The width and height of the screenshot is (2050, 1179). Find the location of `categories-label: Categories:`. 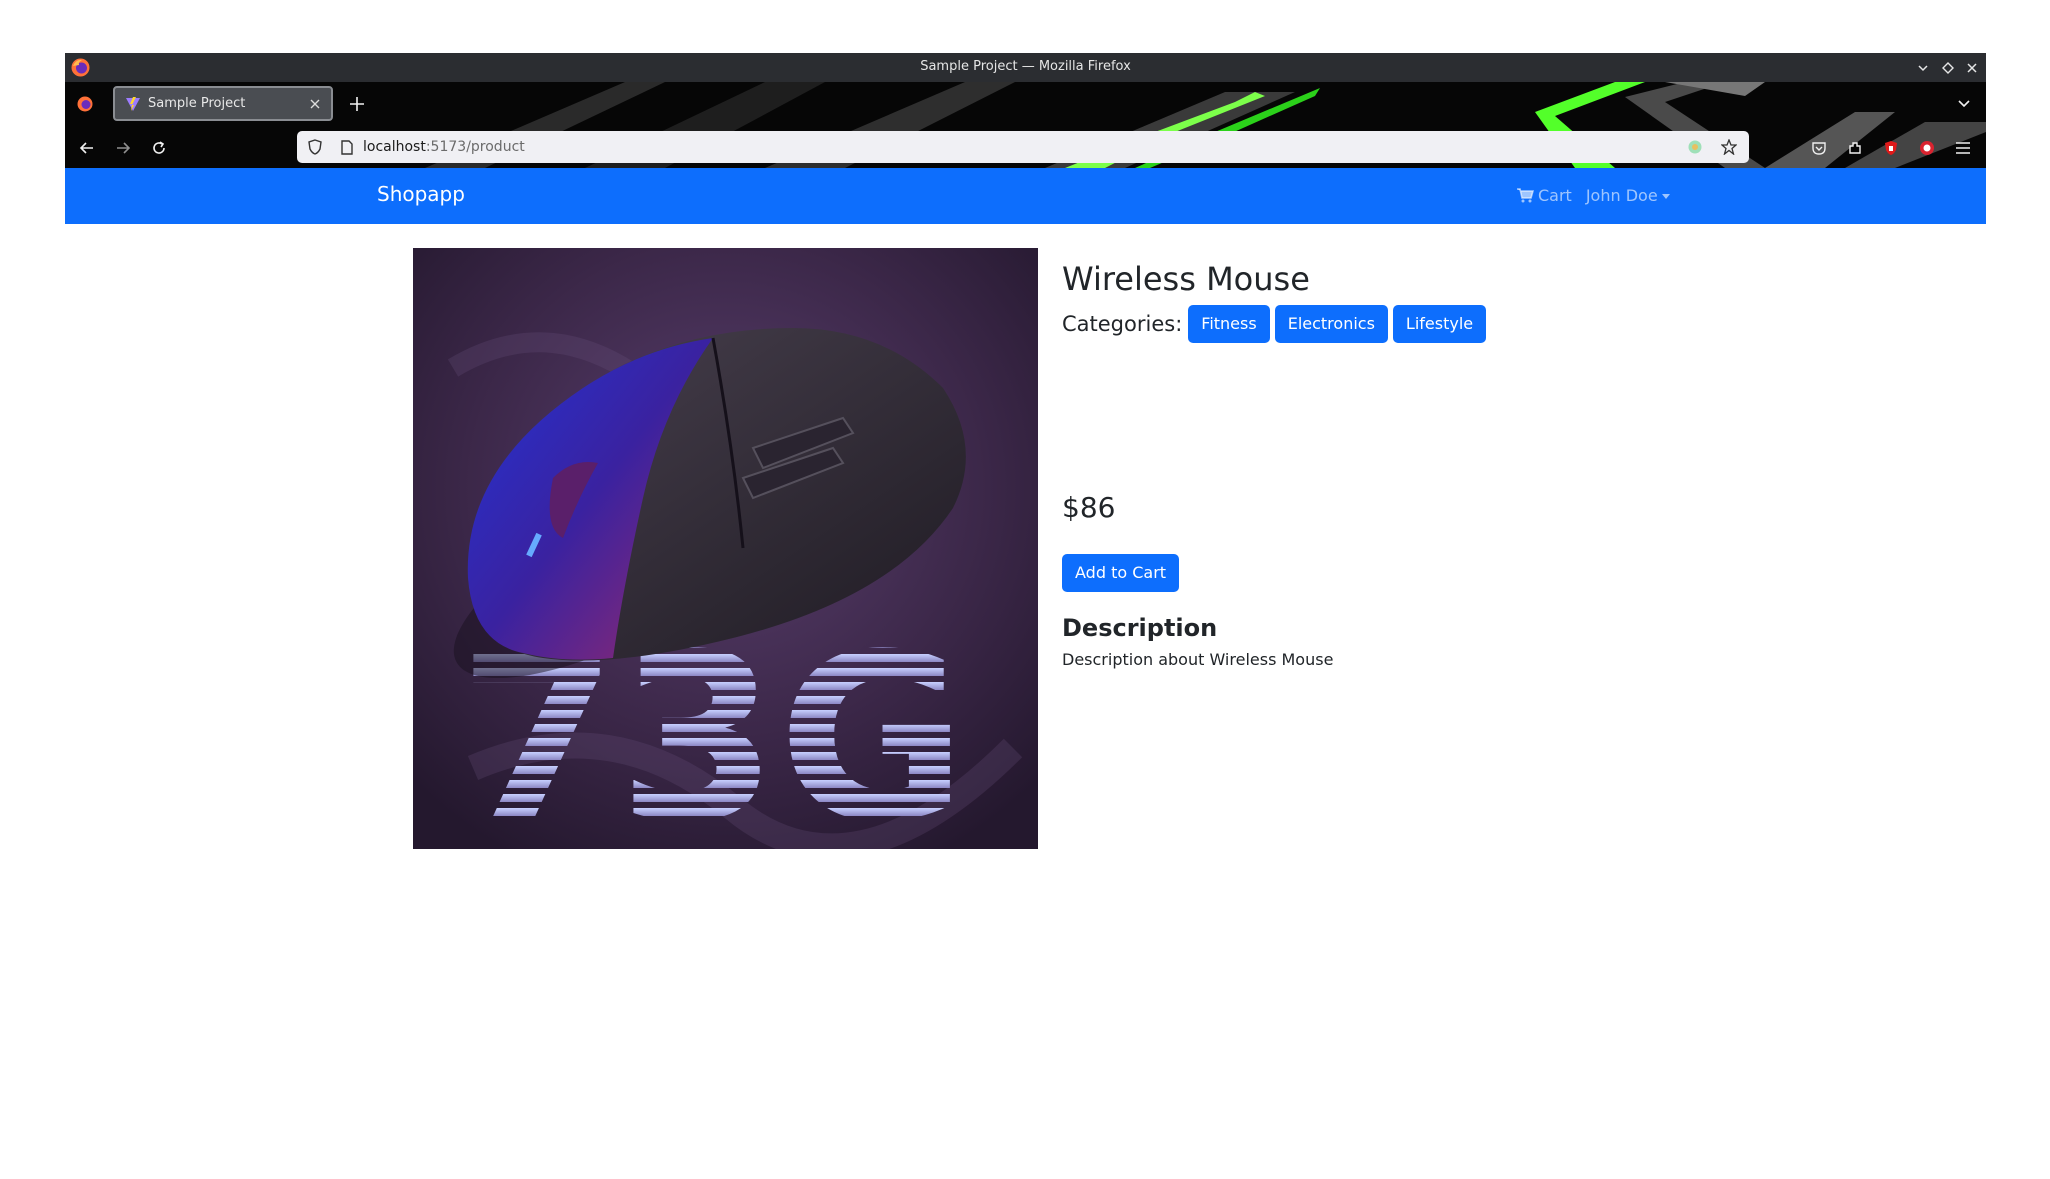

categories-label: Categories: is located at coordinates (1122, 324).